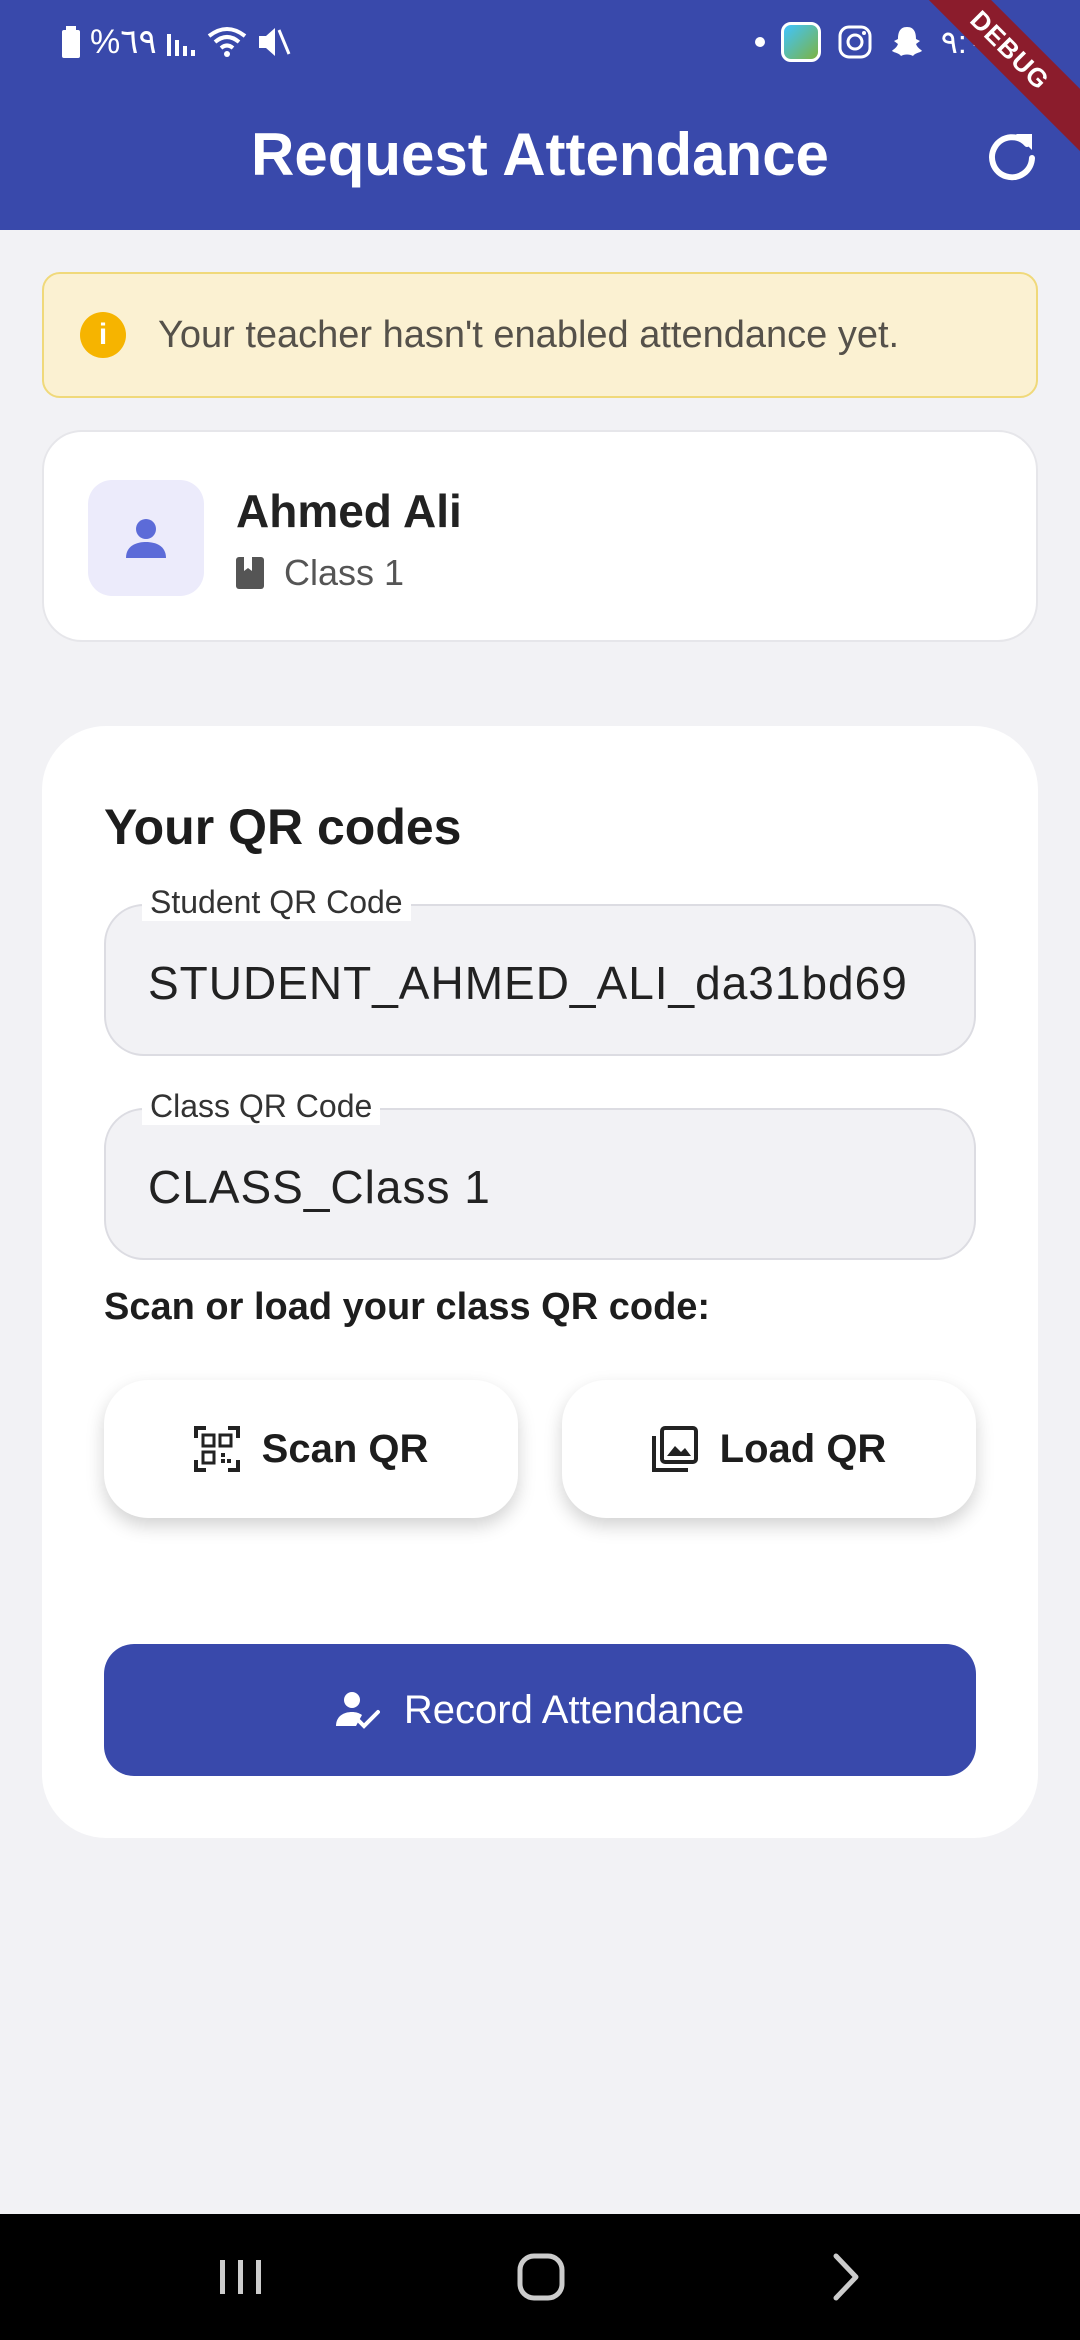  Describe the element at coordinates (274, 42) in the screenshot. I see `mute-icon` at that location.